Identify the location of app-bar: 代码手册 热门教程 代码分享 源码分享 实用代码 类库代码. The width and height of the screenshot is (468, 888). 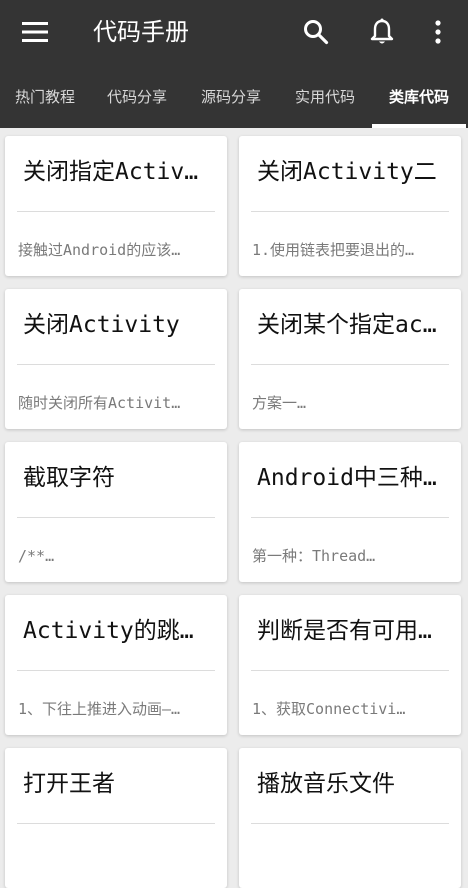
(234, 64).